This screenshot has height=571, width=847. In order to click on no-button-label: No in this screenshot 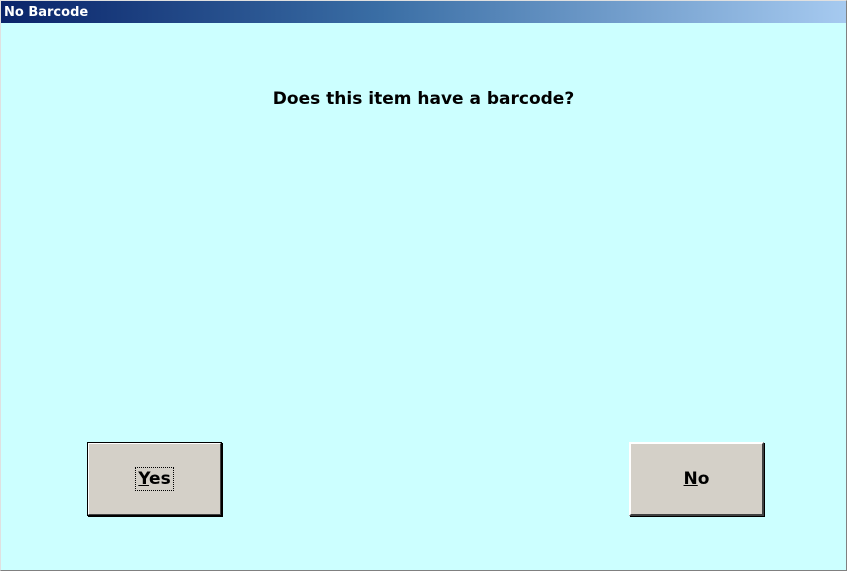, I will do `click(697, 479)`.